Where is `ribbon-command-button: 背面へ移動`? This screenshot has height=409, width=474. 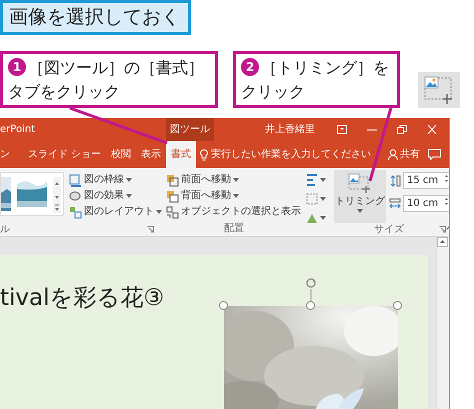 ribbon-command-button: 背面へ移動 is located at coordinates (234, 196).